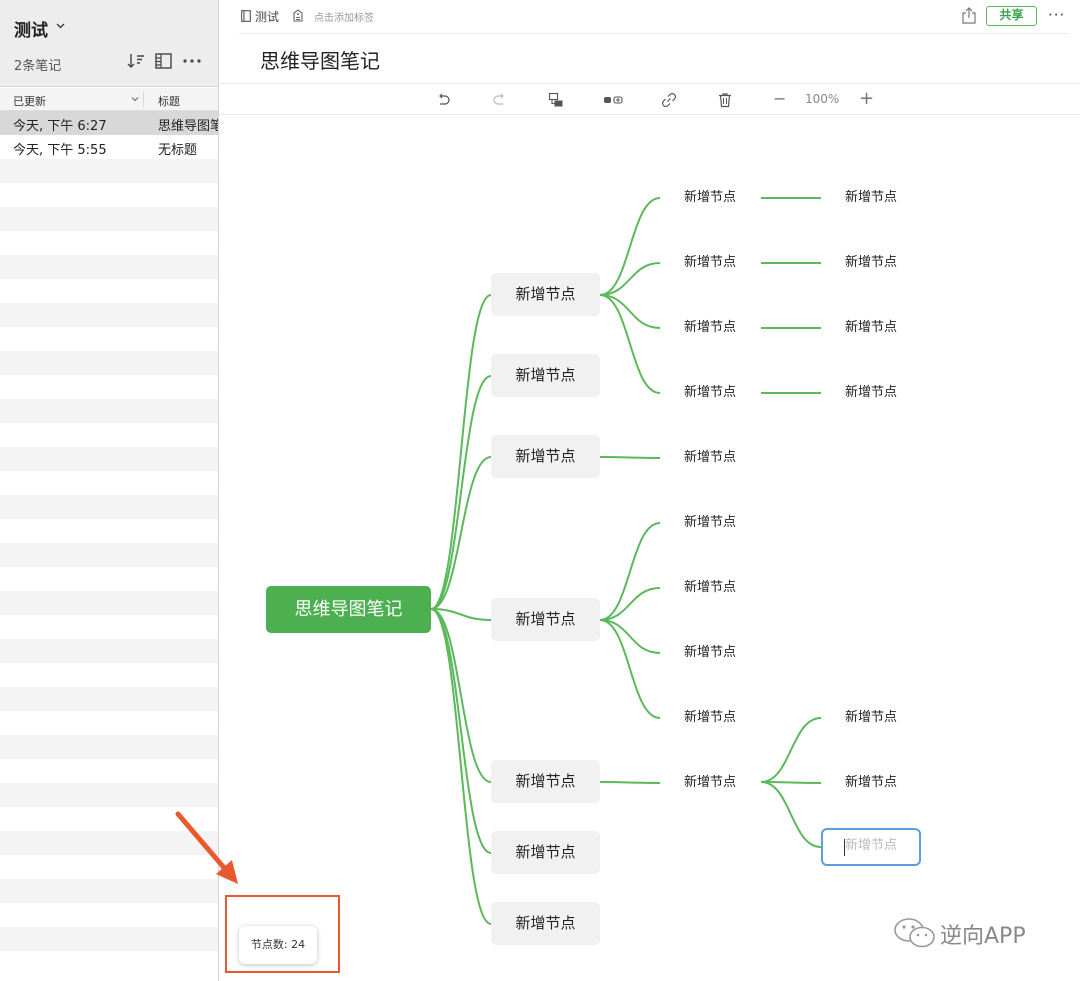 This screenshot has height=981, width=1080. What do you see at coordinates (500, 100) in the screenshot?
I see `redo-icon` at bounding box center [500, 100].